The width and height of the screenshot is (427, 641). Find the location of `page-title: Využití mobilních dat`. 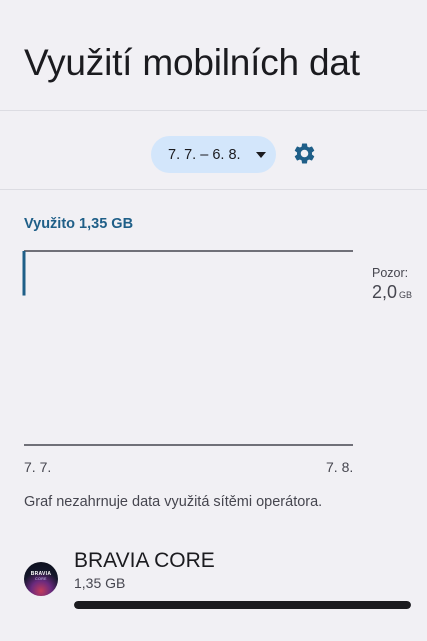

page-title: Využití mobilních dat is located at coordinates (192, 62).